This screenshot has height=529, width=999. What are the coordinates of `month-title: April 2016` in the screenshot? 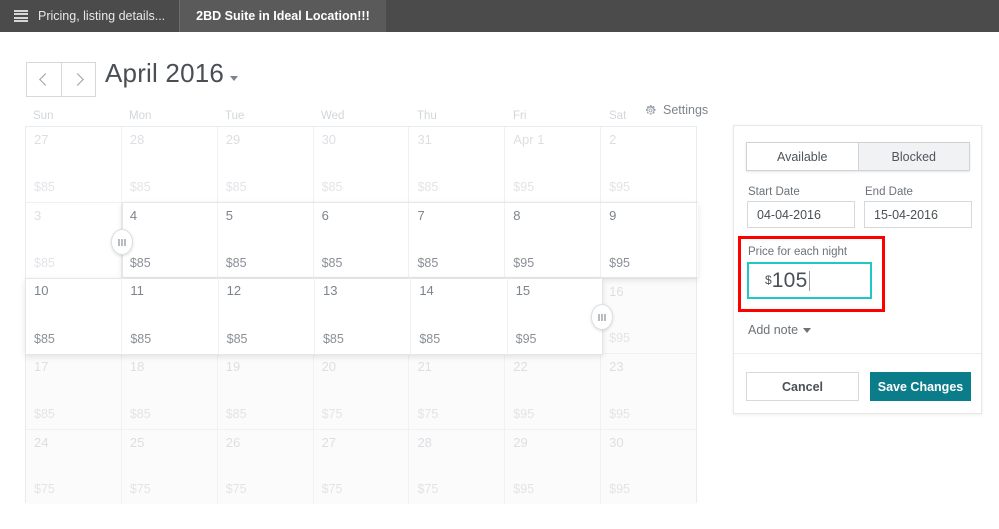 It's located at (165, 73).